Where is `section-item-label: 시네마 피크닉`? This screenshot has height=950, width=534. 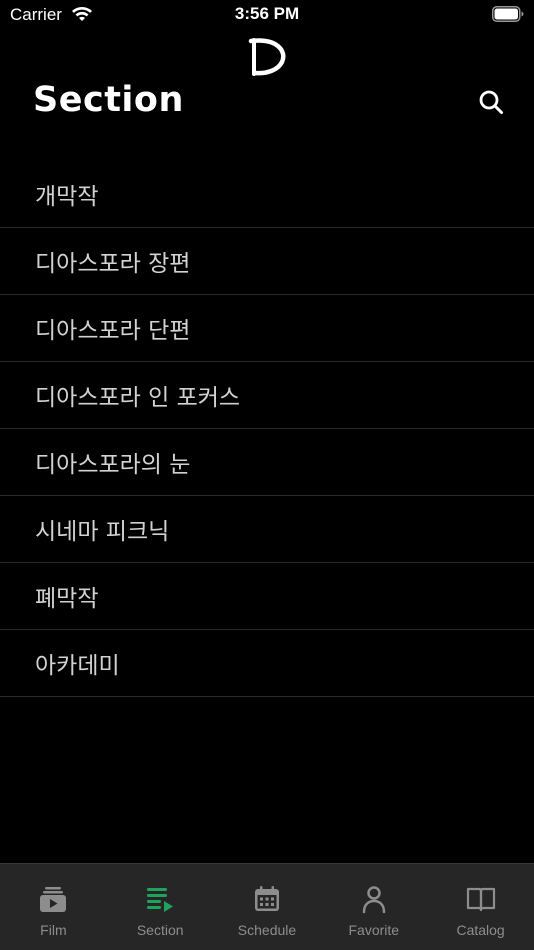 section-item-label: 시네마 피크닉 is located at coordinates (102, 532).